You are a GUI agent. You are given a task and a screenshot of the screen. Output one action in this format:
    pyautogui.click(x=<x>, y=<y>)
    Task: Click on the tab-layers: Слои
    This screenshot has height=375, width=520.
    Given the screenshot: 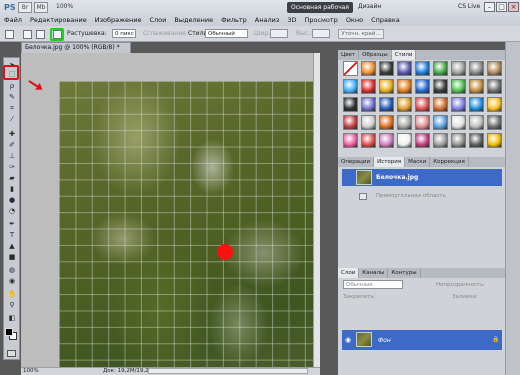 What is the action you would take?
    pyautogui.click(x=349, y=273)
    